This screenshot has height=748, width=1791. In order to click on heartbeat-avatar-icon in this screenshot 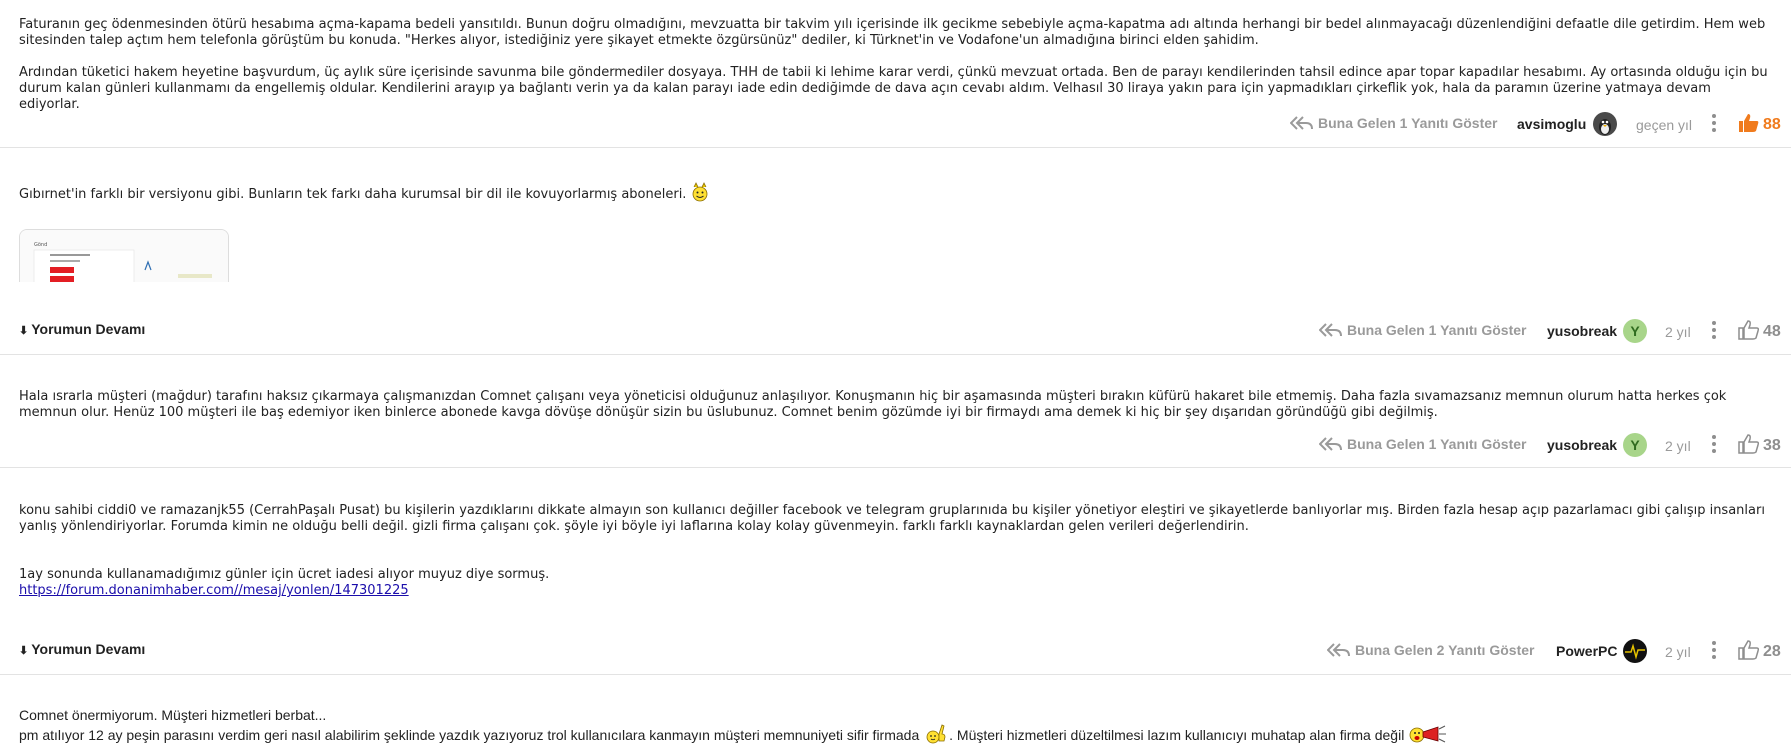, I will do `click(1635, 651)`.